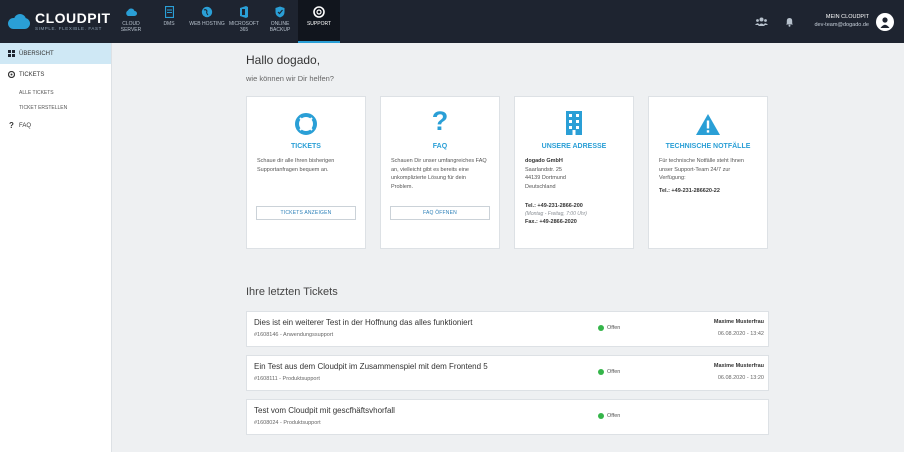 The width and height of the screenshot is (904, 452). What do you see at coordinates (574, 120) in the screenshot?
I see `building-icon` at bounding box center [574, 120].